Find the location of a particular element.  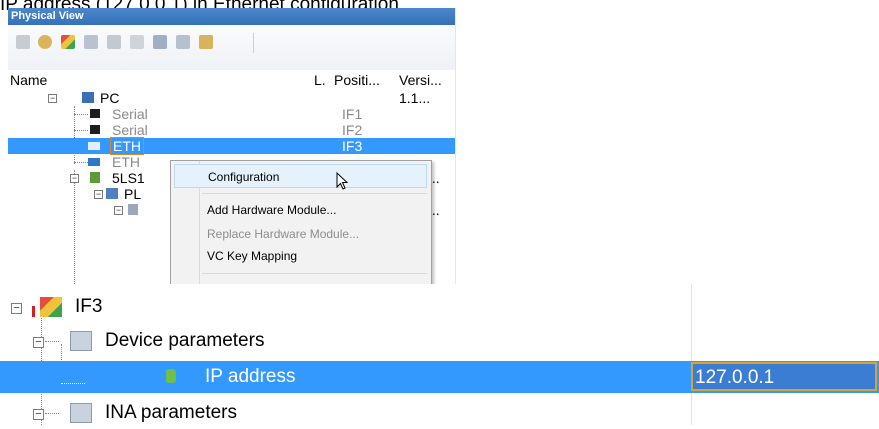

config-row-ip-address: IP address 127.0.0.1 is located at coordinates (439, 377).